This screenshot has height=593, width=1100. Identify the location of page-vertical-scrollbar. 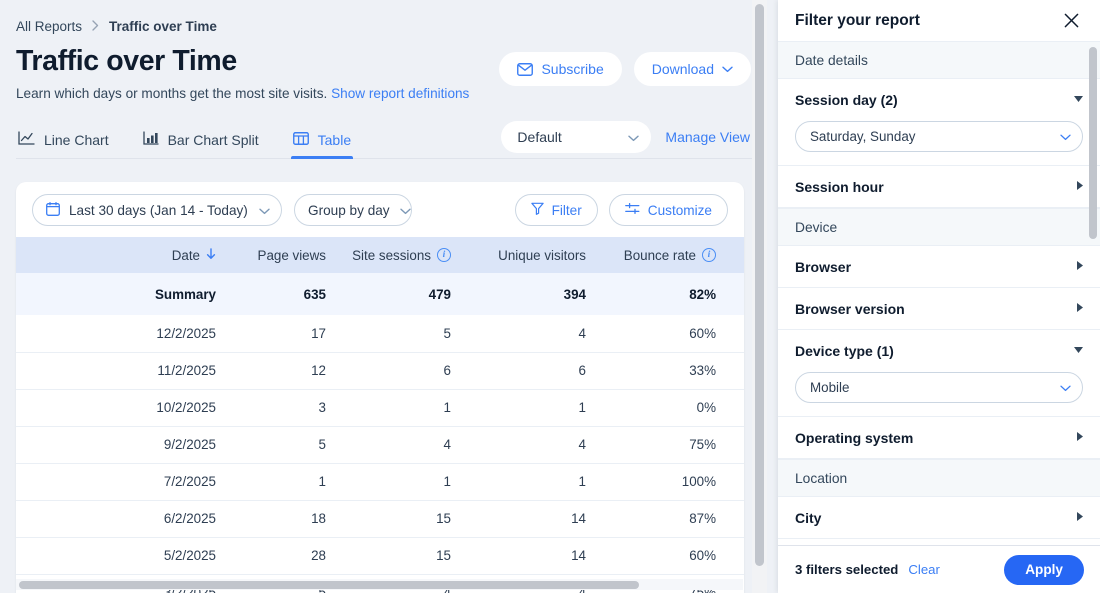
(759, 296).